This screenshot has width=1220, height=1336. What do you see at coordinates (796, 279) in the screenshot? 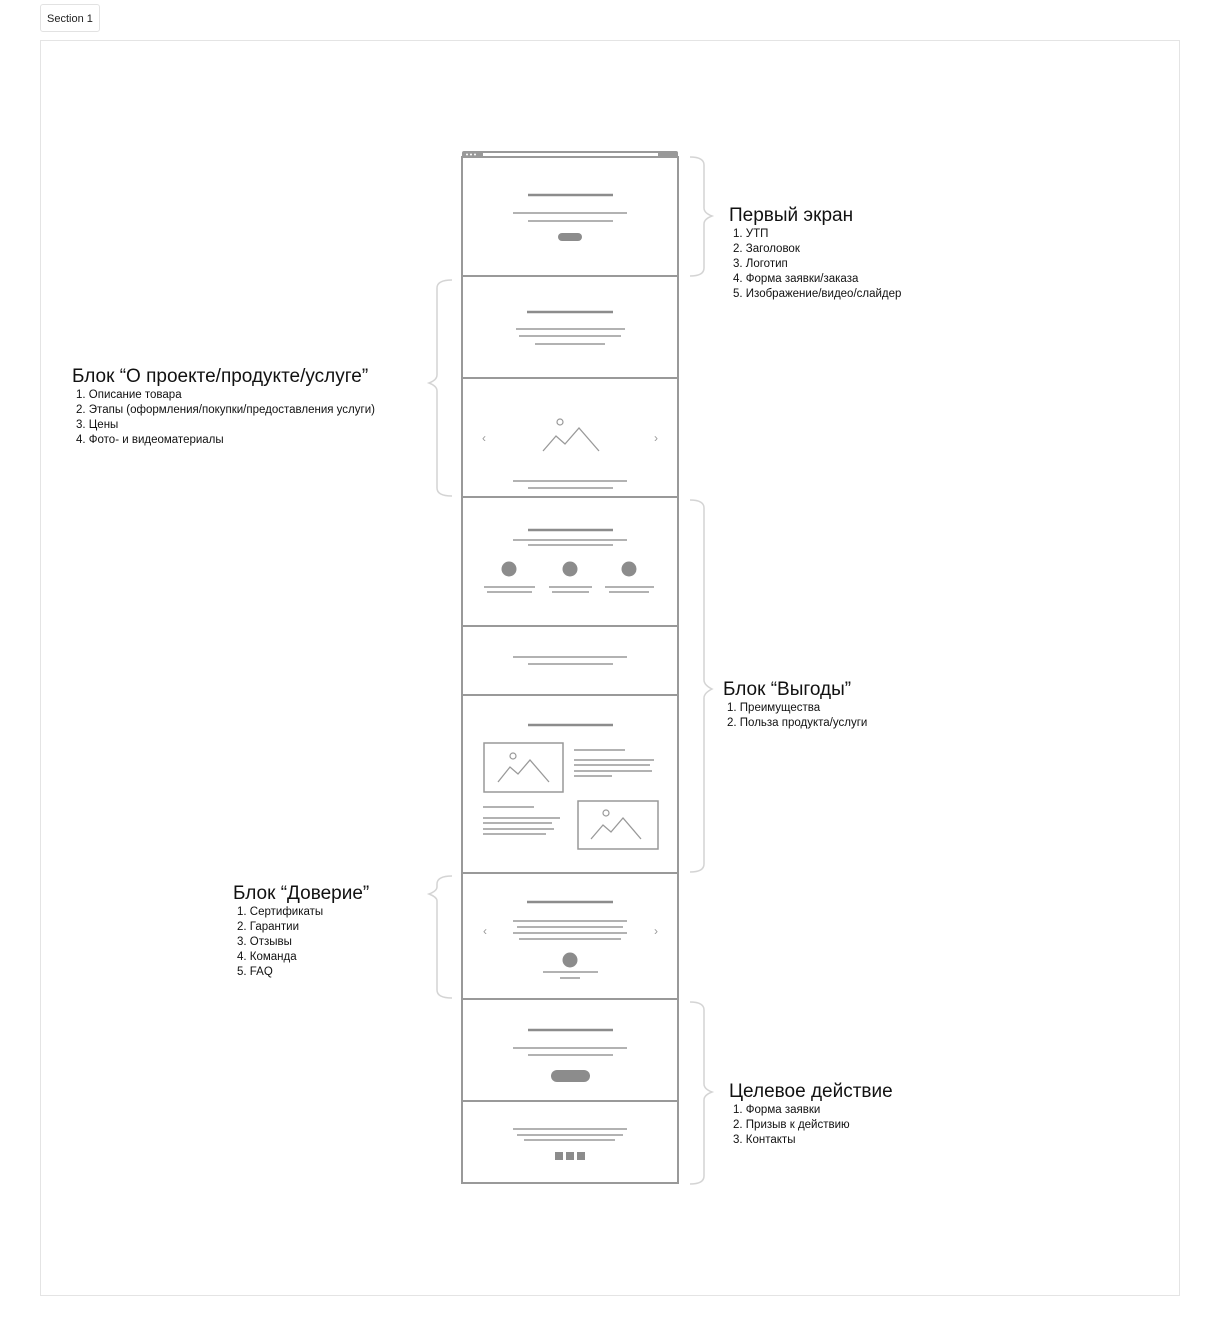
I see `block-item: 4. Форма заявки/заказа` at bounding box center [796, 279].